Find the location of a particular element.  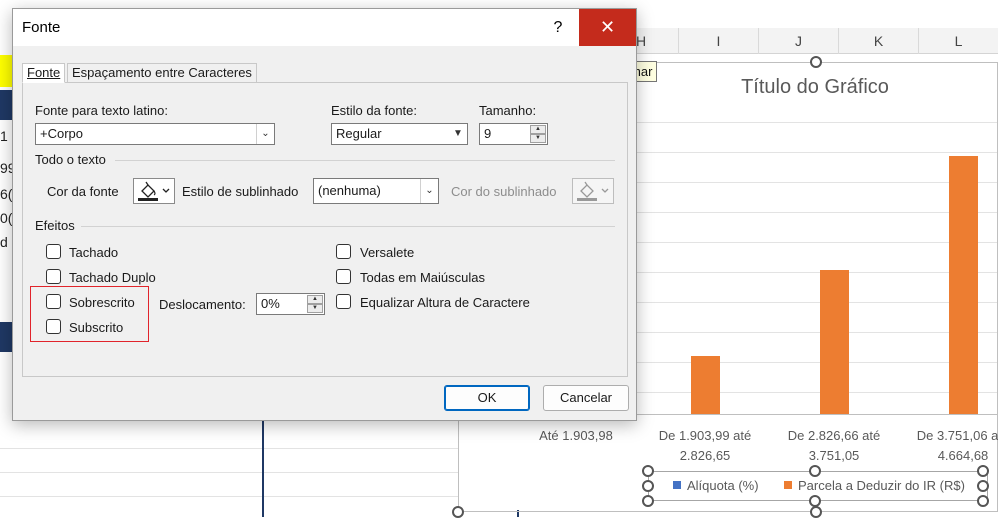

double-strikethrough-label: Tachado Duplo is located at coordinates (112, 277).